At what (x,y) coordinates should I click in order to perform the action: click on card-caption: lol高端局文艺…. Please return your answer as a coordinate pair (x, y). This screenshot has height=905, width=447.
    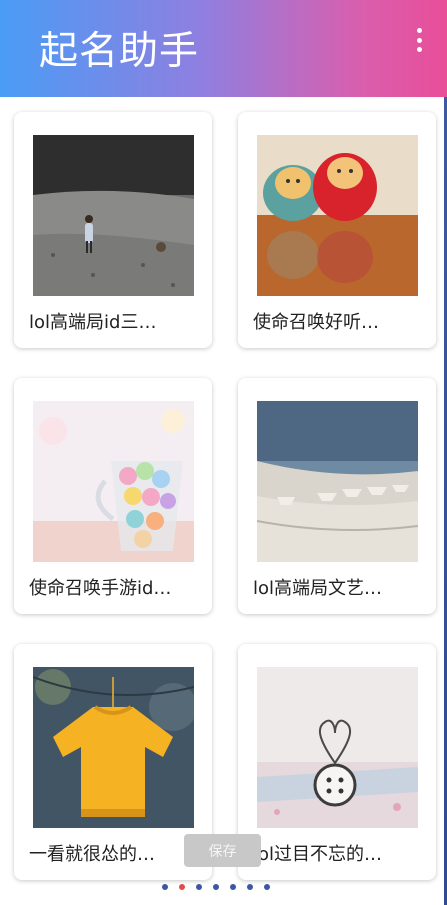
    Looking at the image, I should click on (318, 588).